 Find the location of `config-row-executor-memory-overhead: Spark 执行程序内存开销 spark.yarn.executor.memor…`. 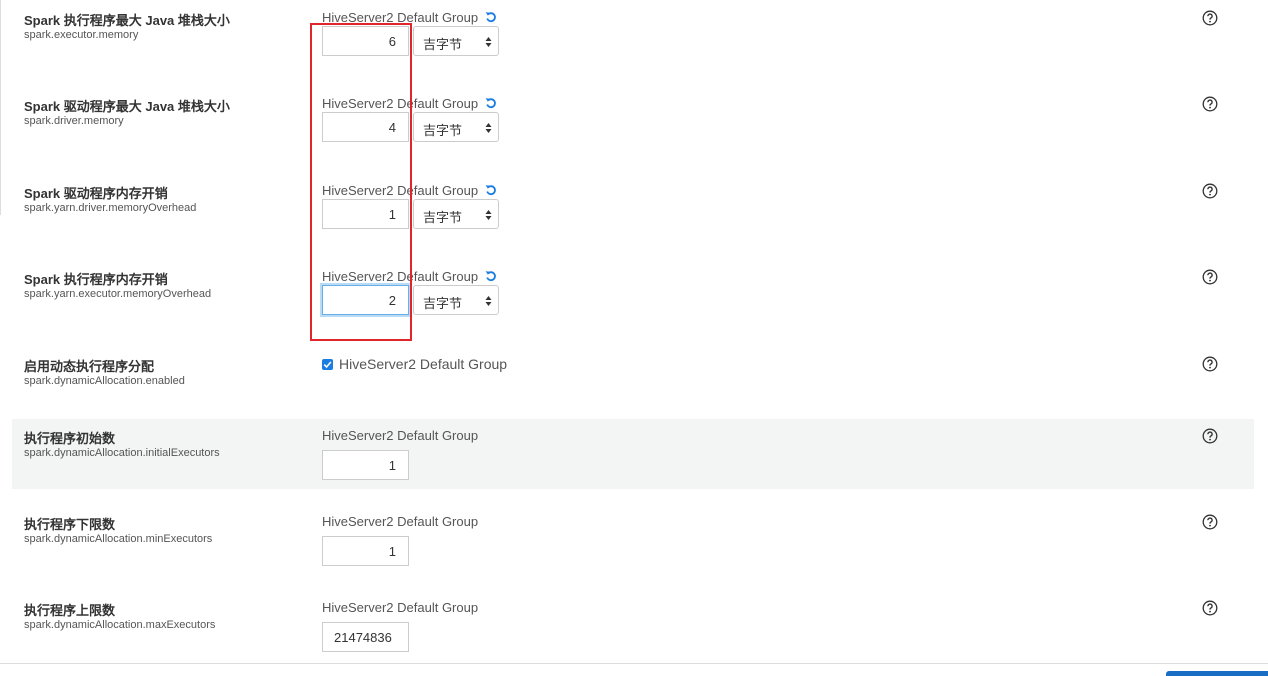

config-row-executor-memory-overhead: Spark 执行程序内存开销 spark.yarn.executor.memor… is located at coordinates (633, 306).